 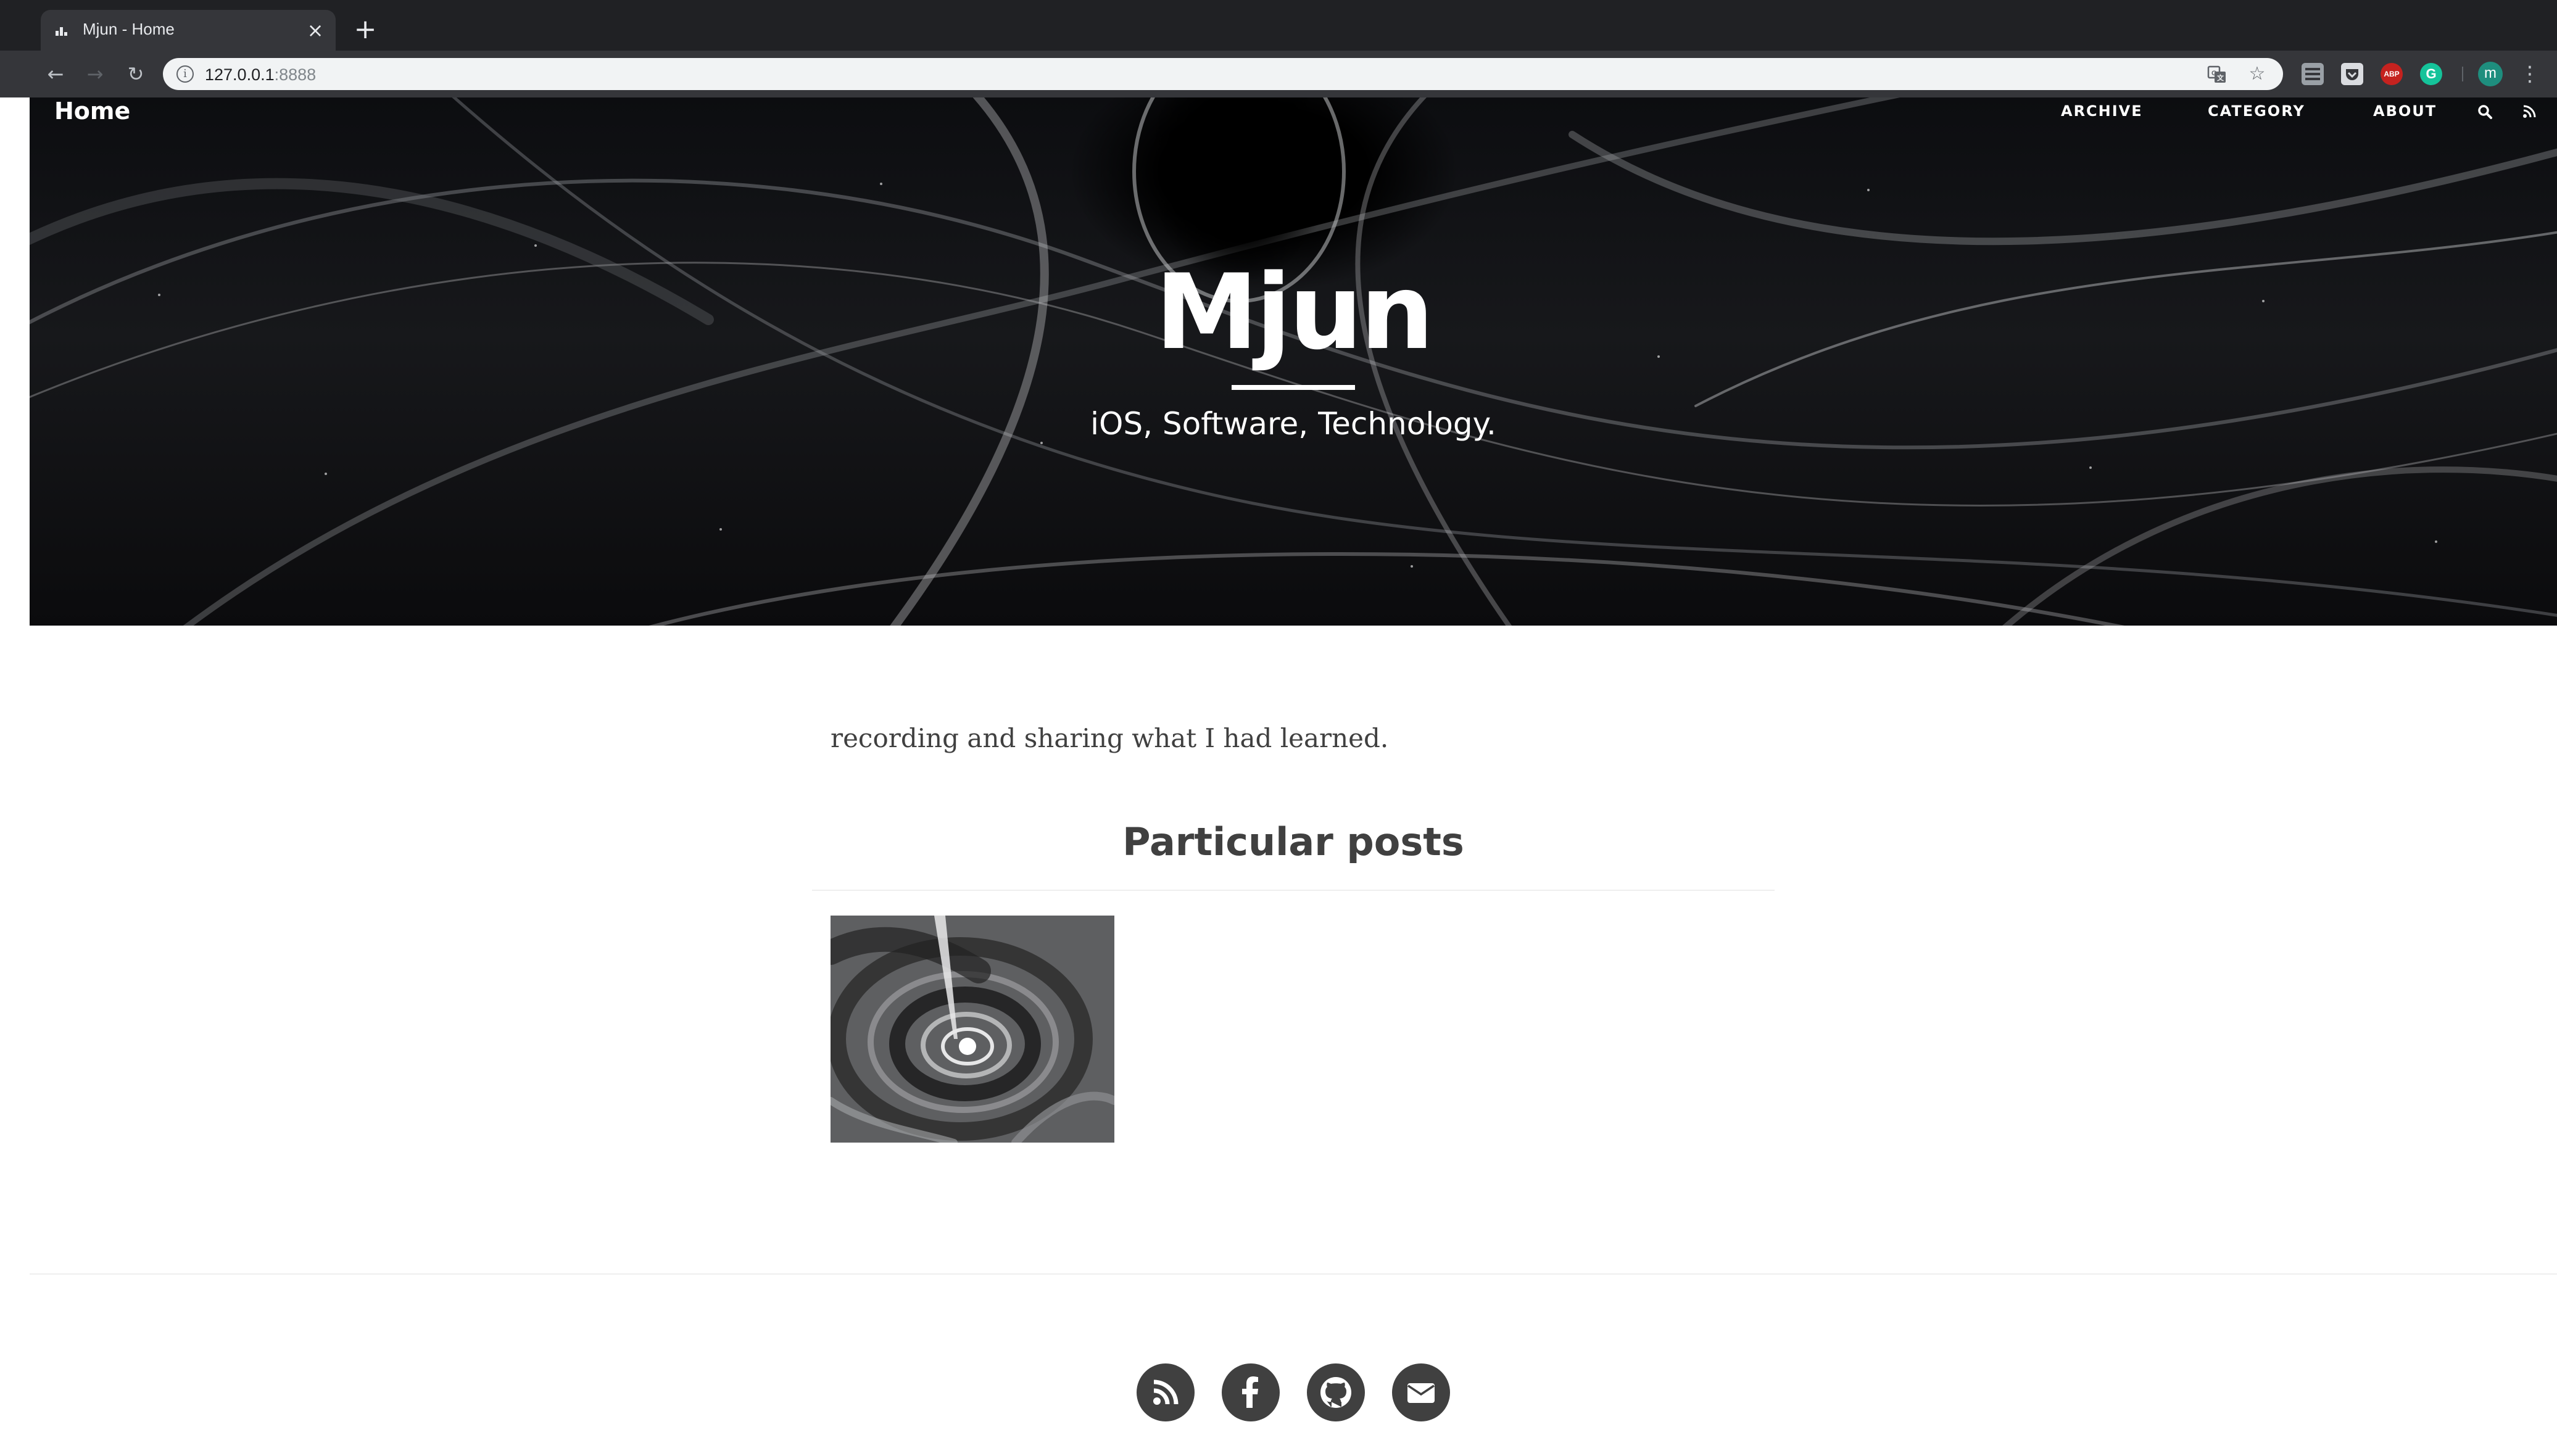 What do you see at coordinates (1294, 312) in the screenshot?
I see `site-title: Mjun` at bounding box center [1294, 312].